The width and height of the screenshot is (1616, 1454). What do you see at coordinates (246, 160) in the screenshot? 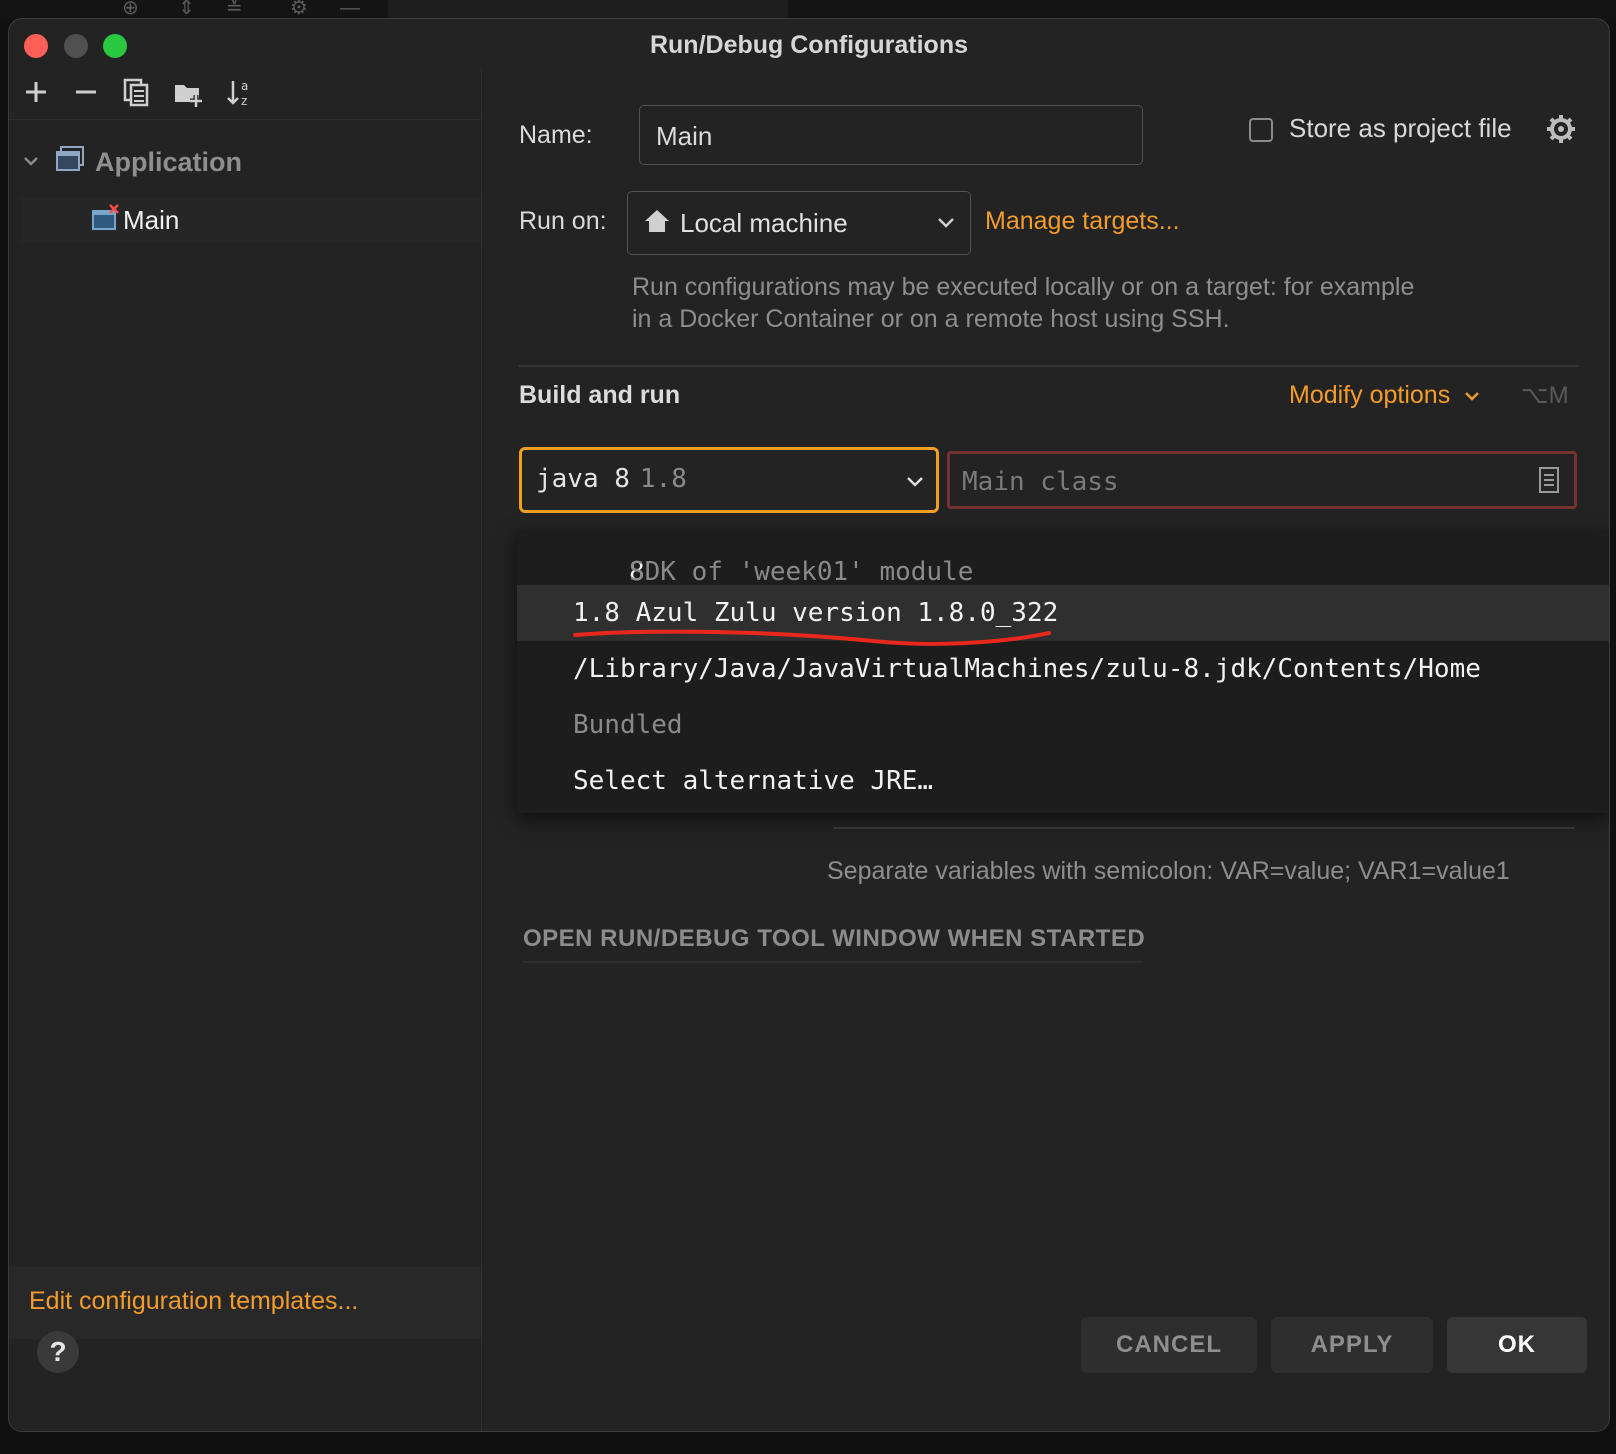
I see `tree-group-application: Application` at bounding box center [246, 160].